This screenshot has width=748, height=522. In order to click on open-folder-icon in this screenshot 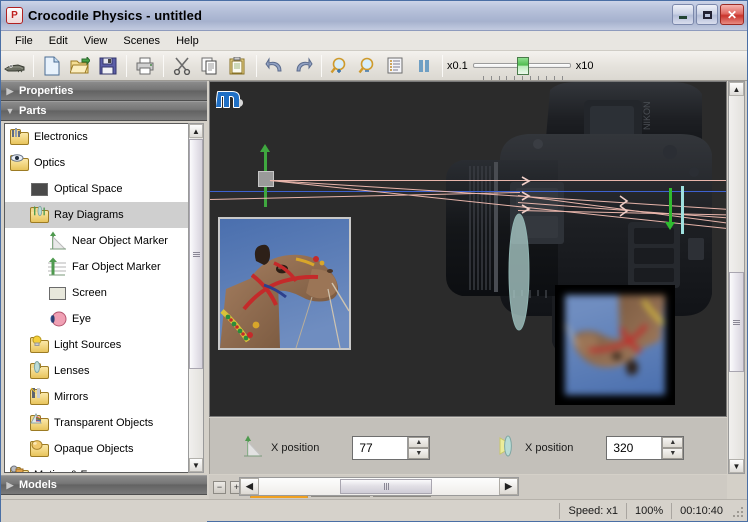, I will do `click(80, 66)`.